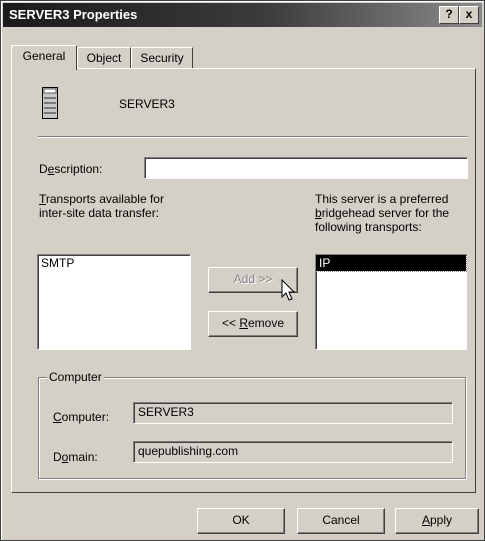 Image resolution: width=485 pixels, height=541 pixels. What do you see at coordinates (288, 290) in the screenshot?
I see `mouse-pointer-icon` at bounding box center [288, 290].